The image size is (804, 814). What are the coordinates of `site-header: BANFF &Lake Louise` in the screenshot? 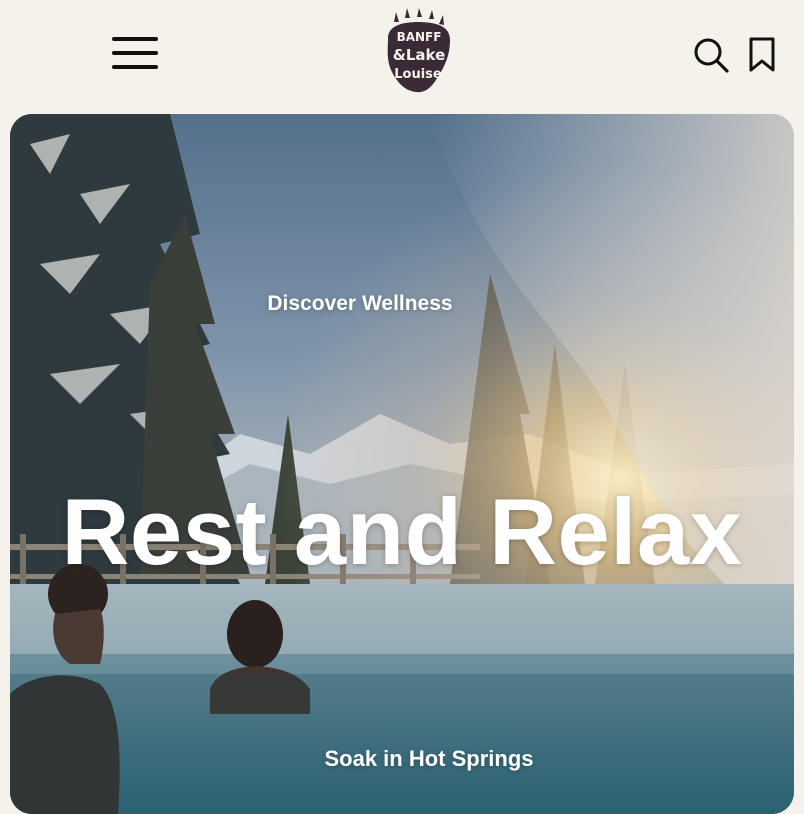 It's located at (402, 56).